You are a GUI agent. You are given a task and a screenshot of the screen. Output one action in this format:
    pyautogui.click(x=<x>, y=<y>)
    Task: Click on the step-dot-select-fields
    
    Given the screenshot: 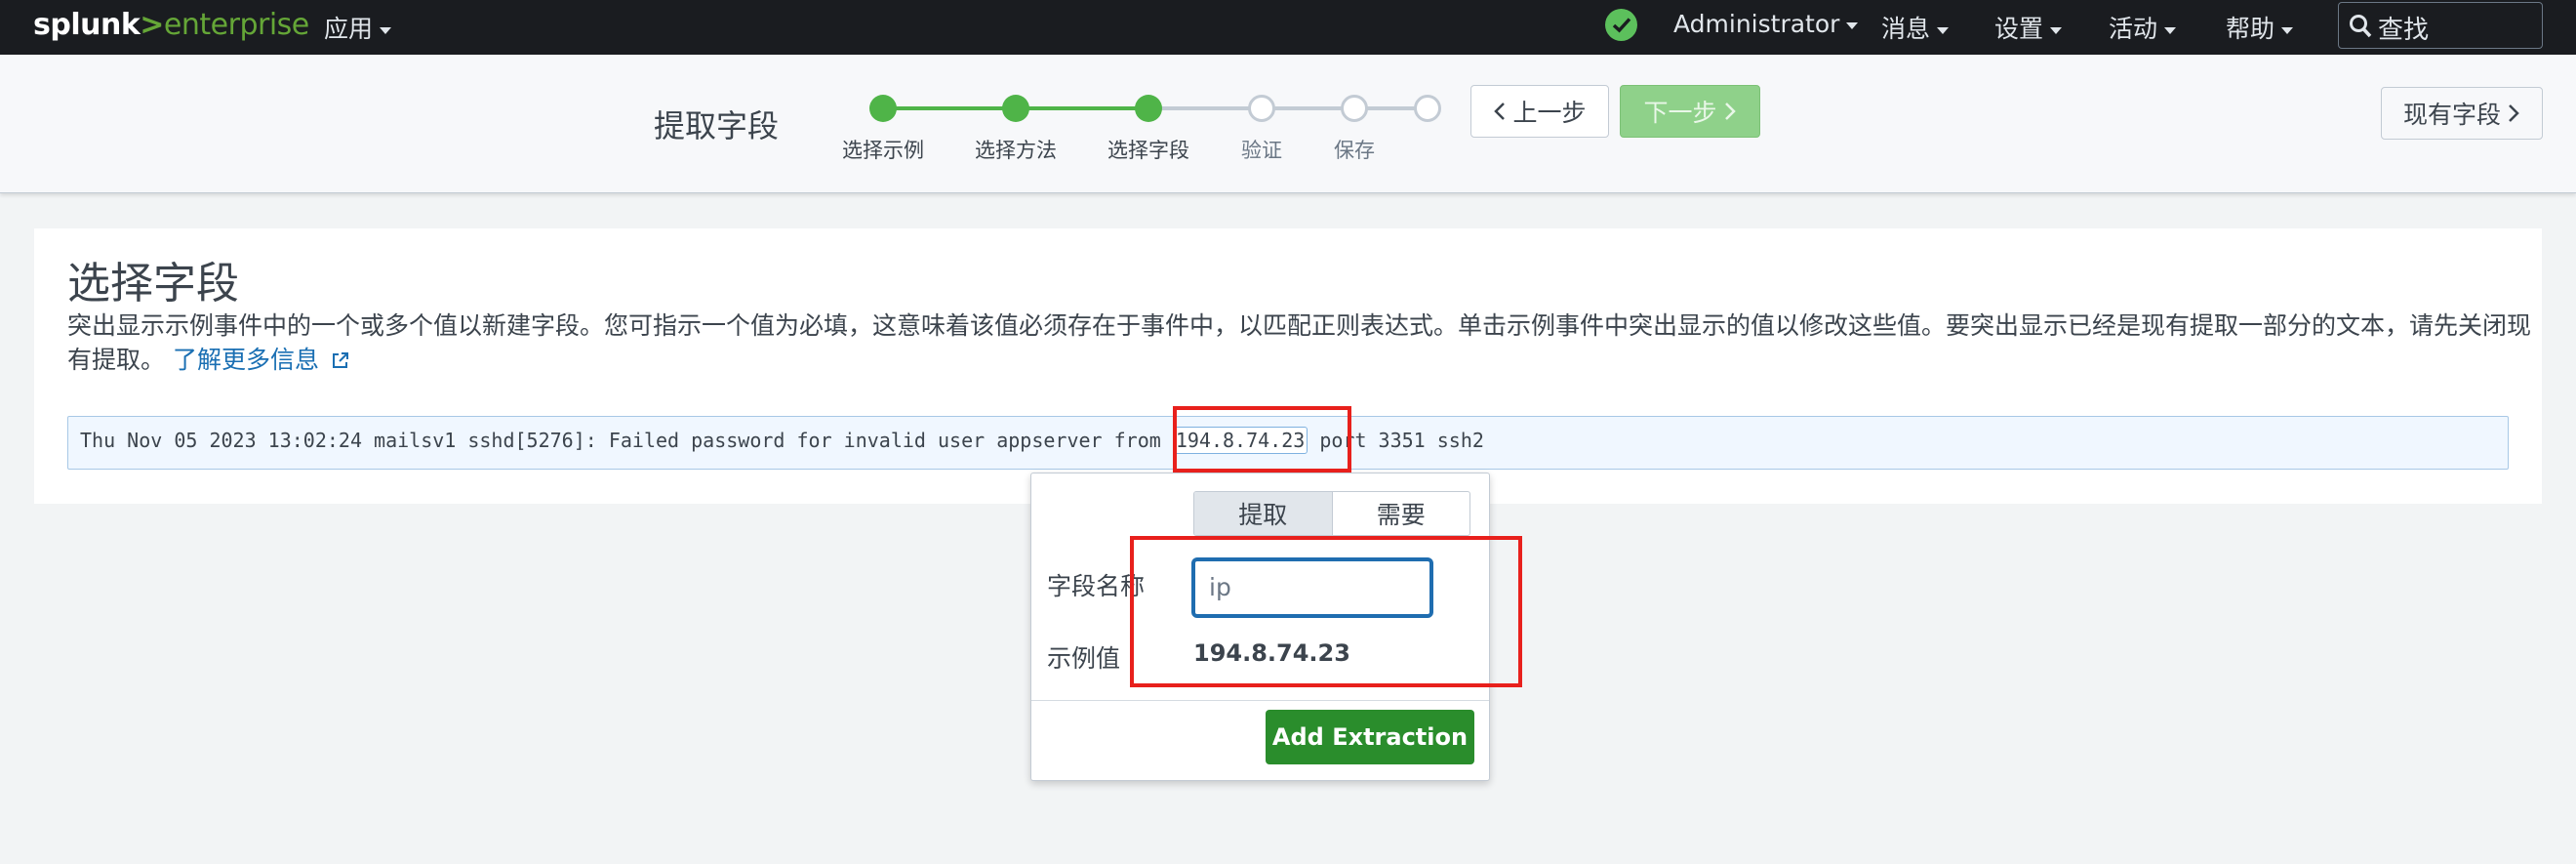 What is the action you would take?
    pyautogui.click(x=1148, y=109)
    